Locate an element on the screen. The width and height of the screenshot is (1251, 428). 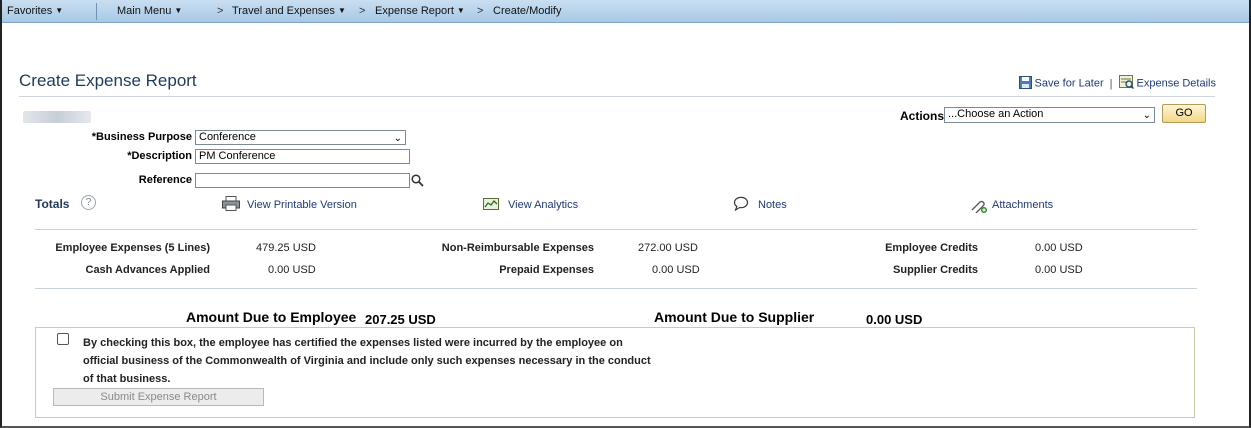
certification-checkbox is located at coordinates (63, 339).